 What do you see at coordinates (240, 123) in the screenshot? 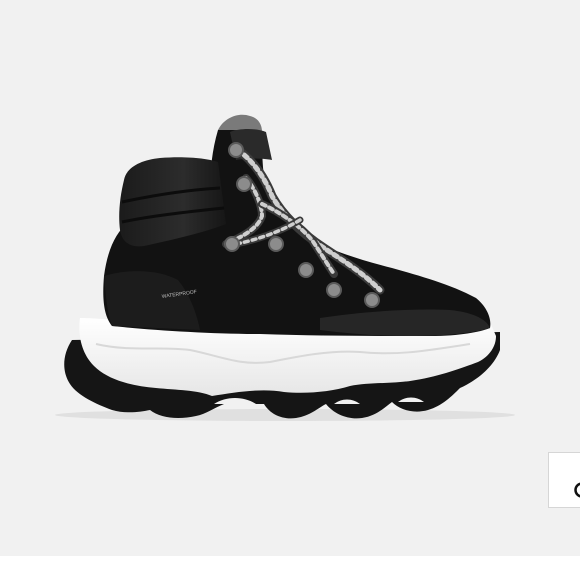
I see `sock-lining` at bounding box center [240, 123].